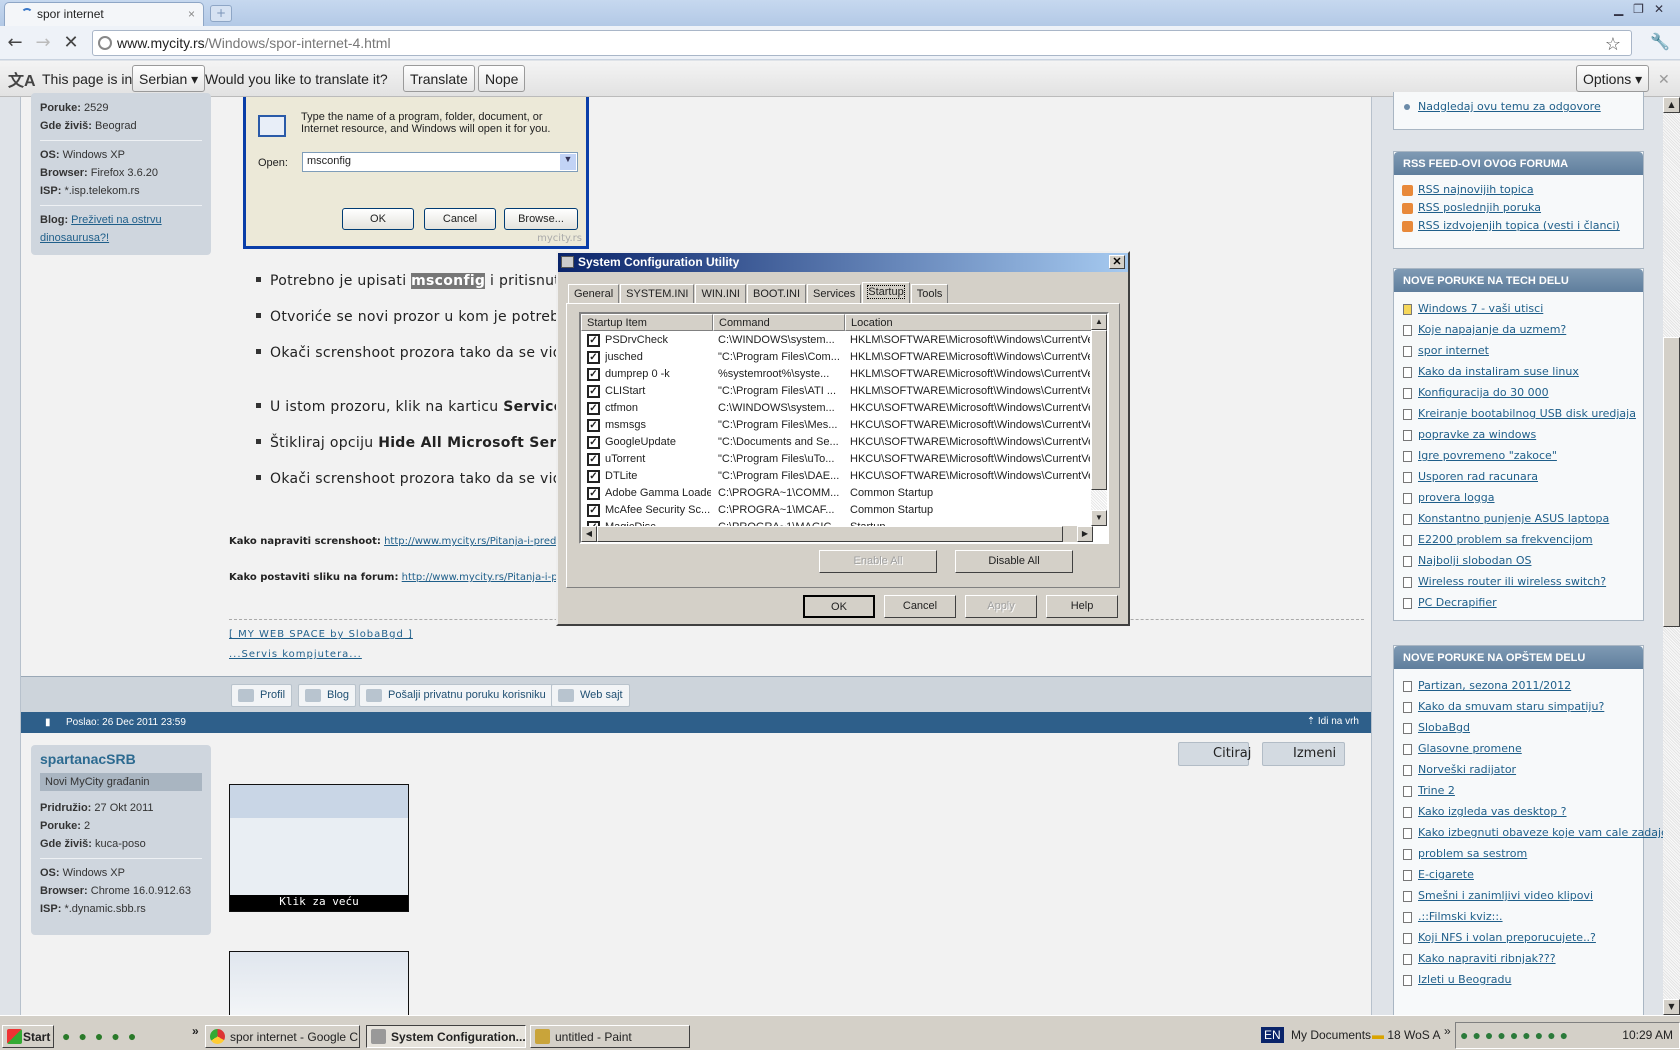 This screenshot has height=1050, width=1680. I want to click on sidebar-link: RSS najnovijih topica, so click(1476, 189).